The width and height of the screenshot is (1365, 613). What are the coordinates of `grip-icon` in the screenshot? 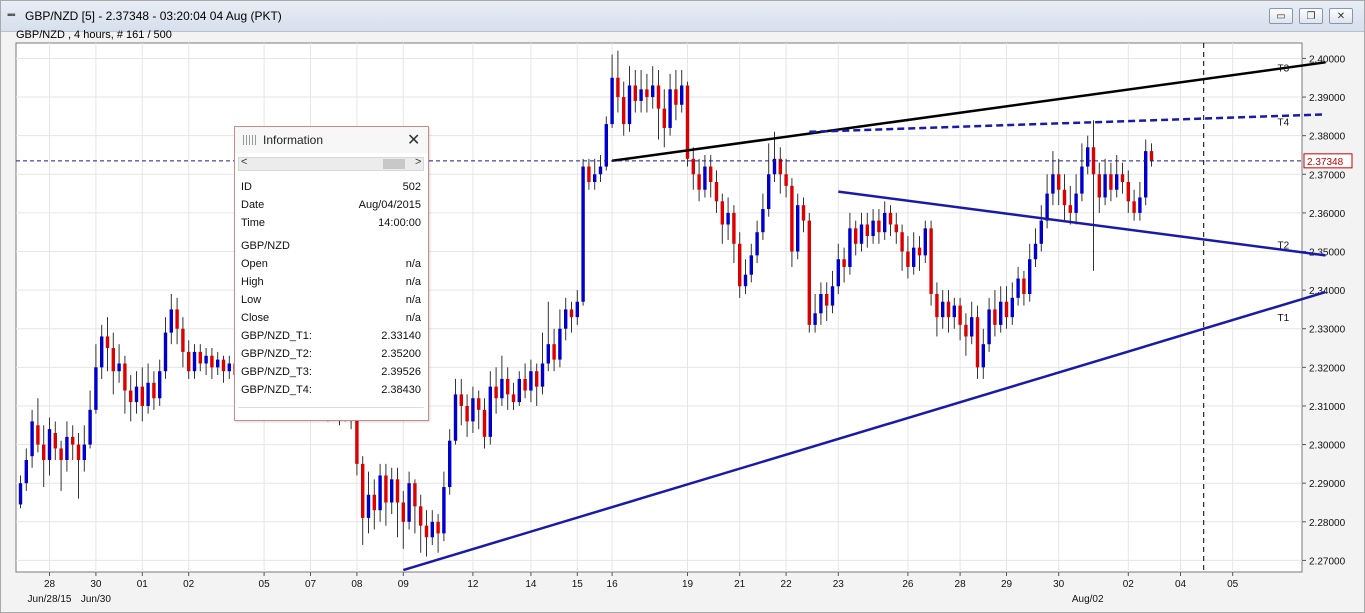 It's located at (250, 140).